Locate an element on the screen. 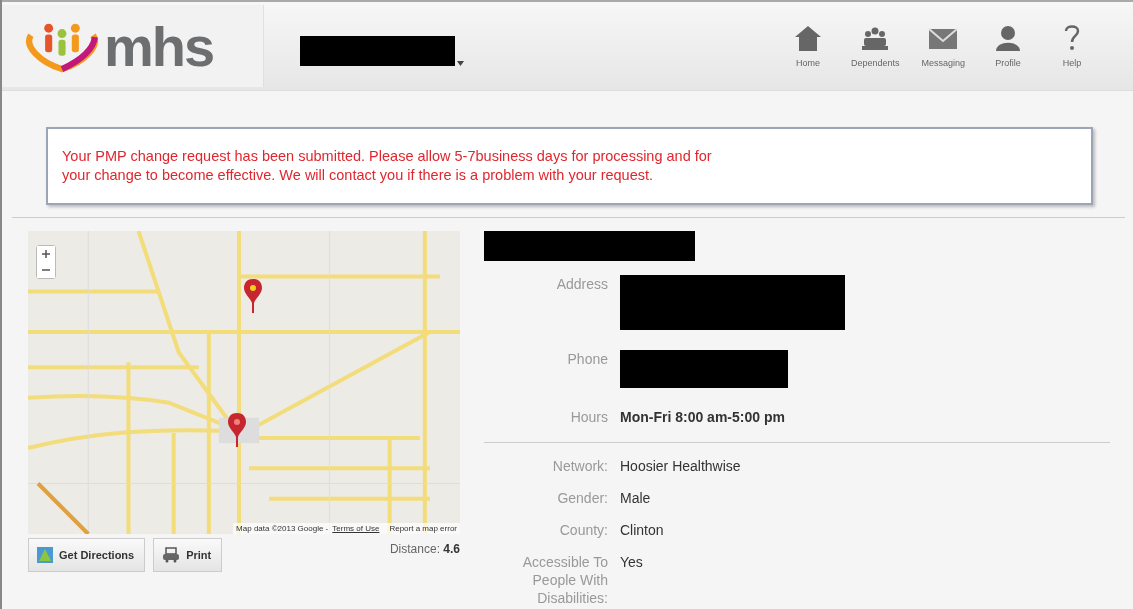 This screenshot has height=609, width=1133. caret-icon is located at coordinates (460, 63).